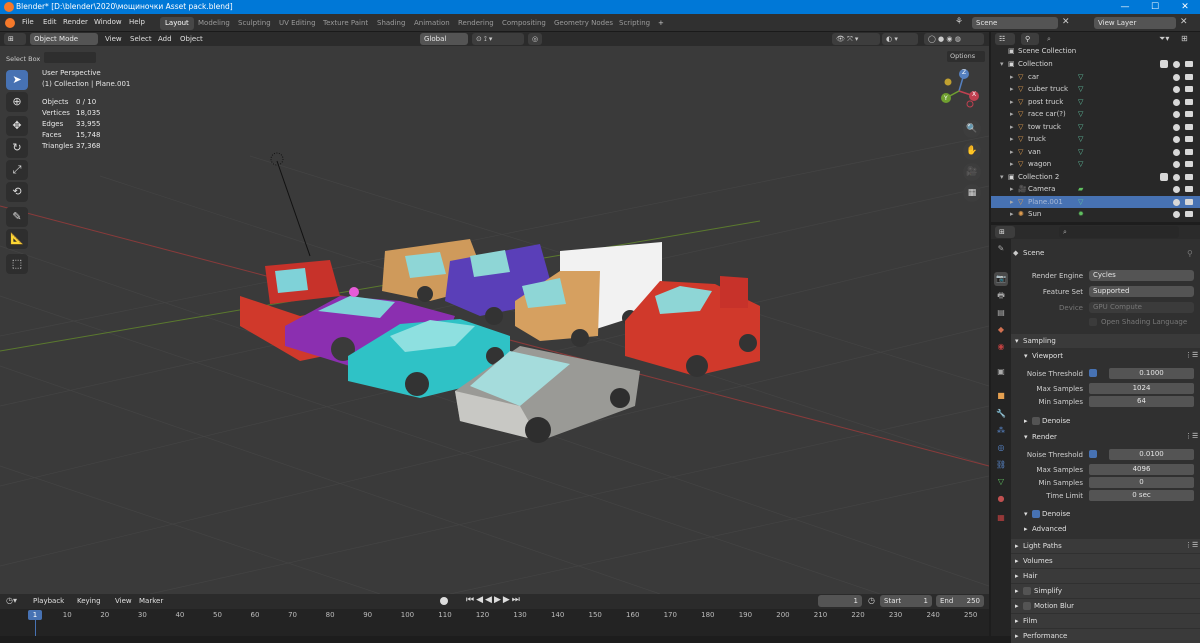  I want to click on texture-tab-icon: ▦, so click(1001, 518).